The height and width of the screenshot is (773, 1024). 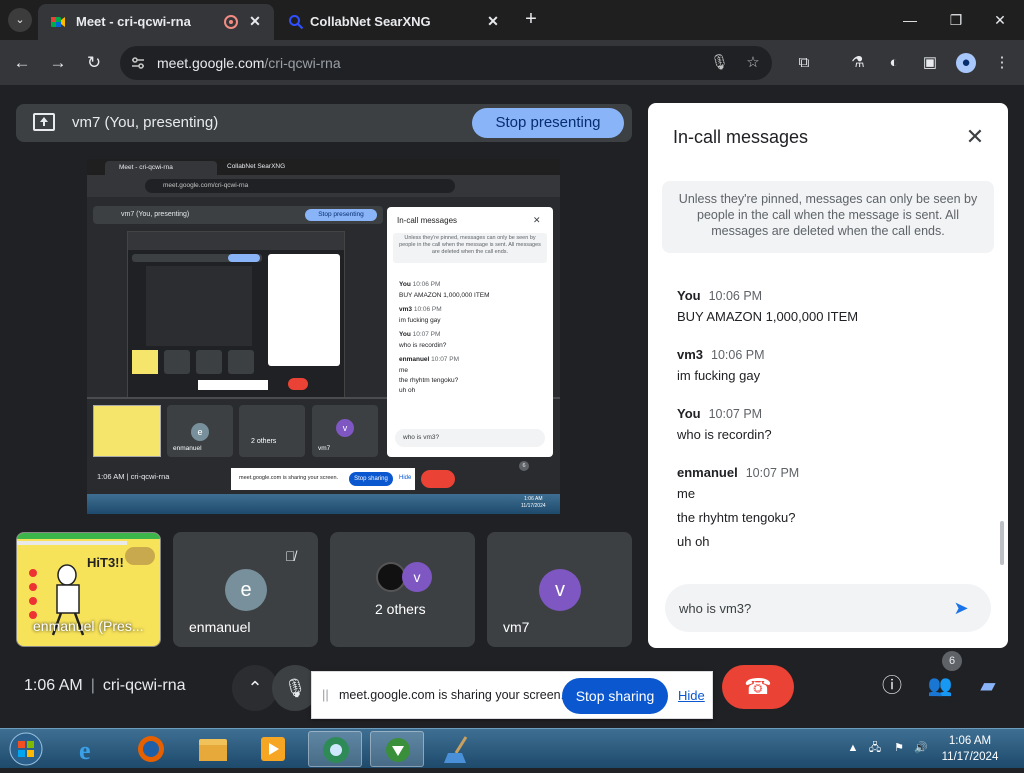 I want to click on end-call-button: ☎, so click(x=758, y=687).